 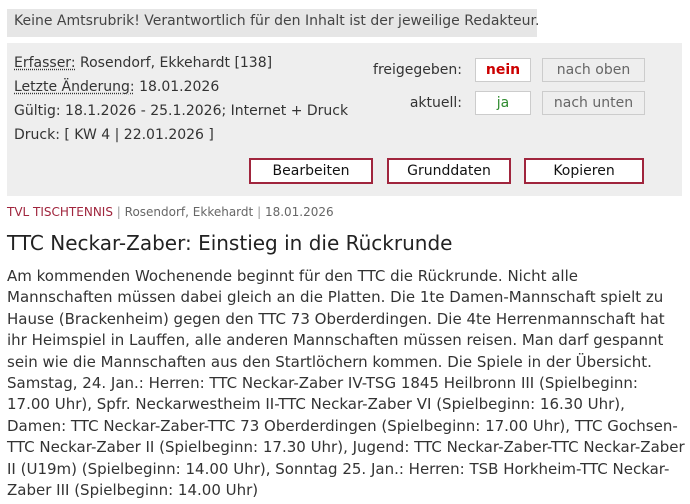 I want to click on article-category: TVL TISCHTENNIS, so click(x=60, y=212).